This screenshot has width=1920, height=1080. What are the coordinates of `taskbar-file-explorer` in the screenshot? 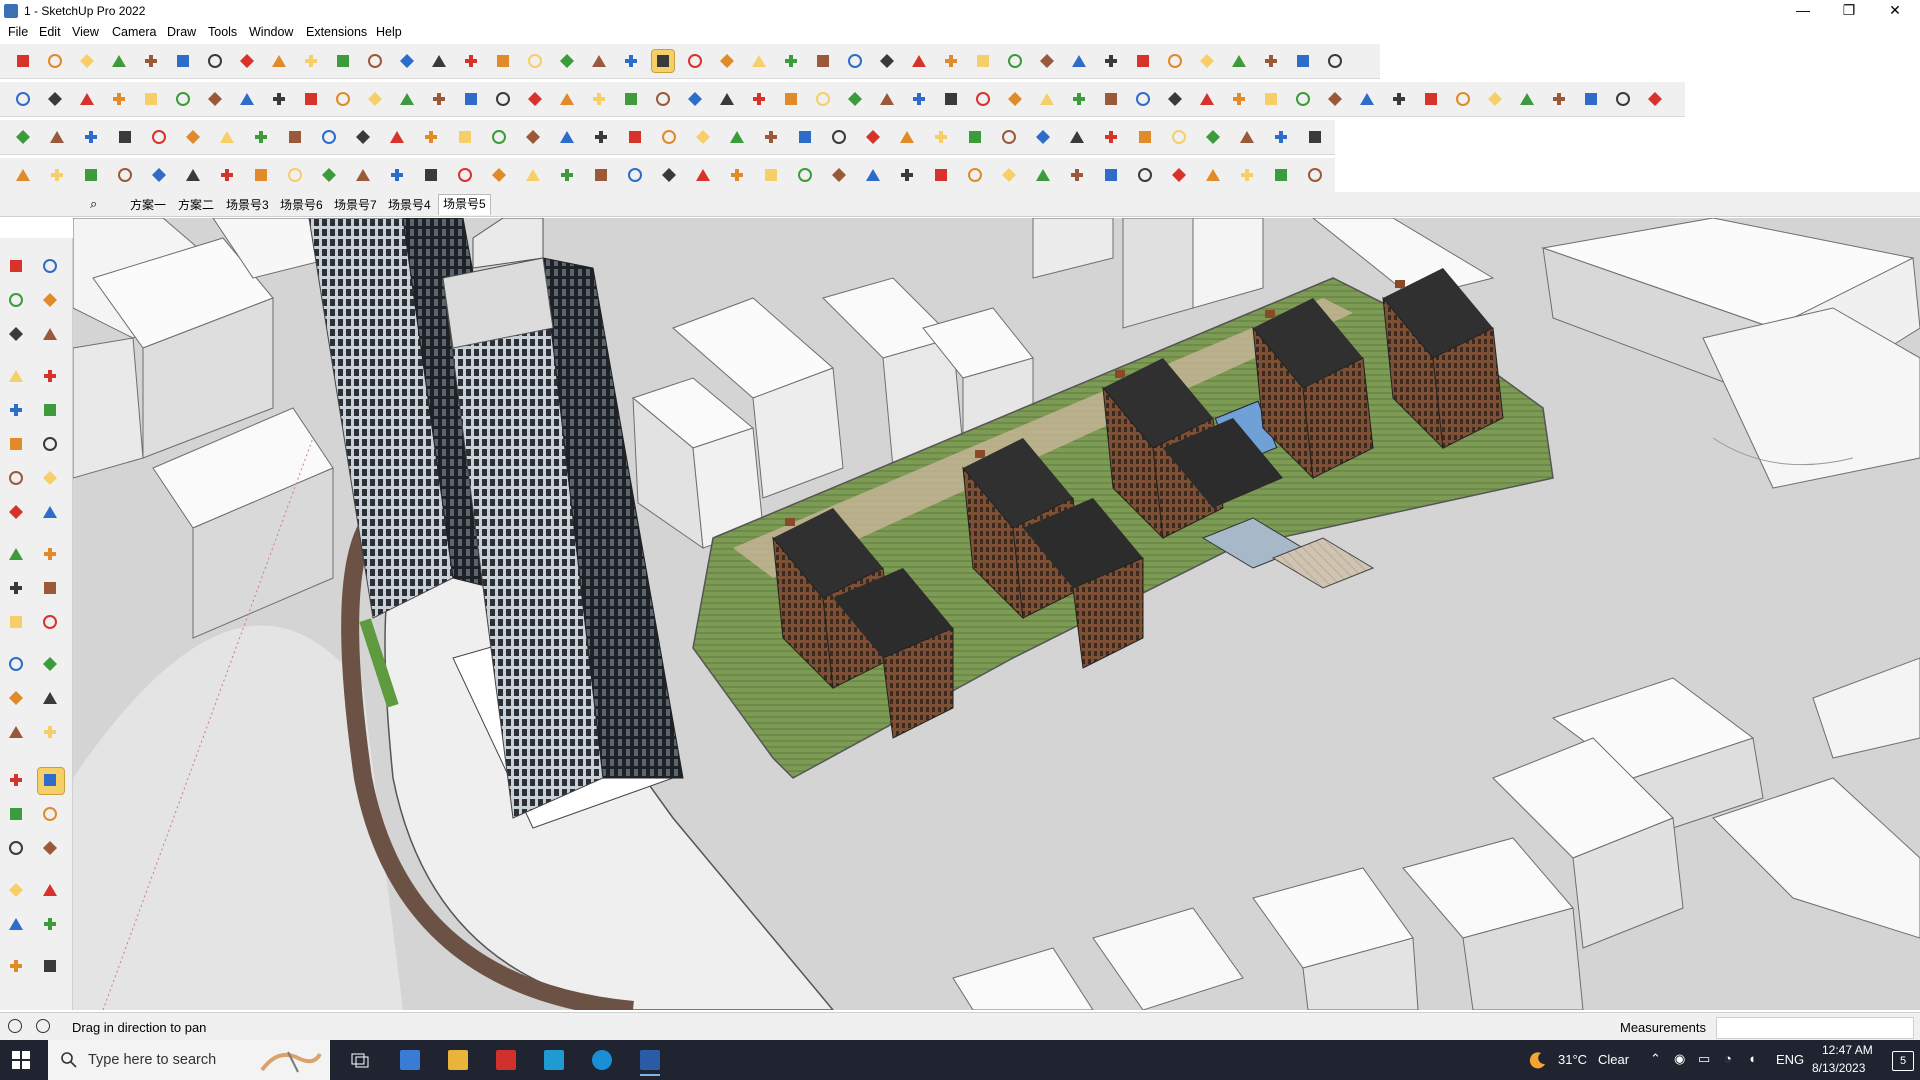 It's located at (458, 1060).